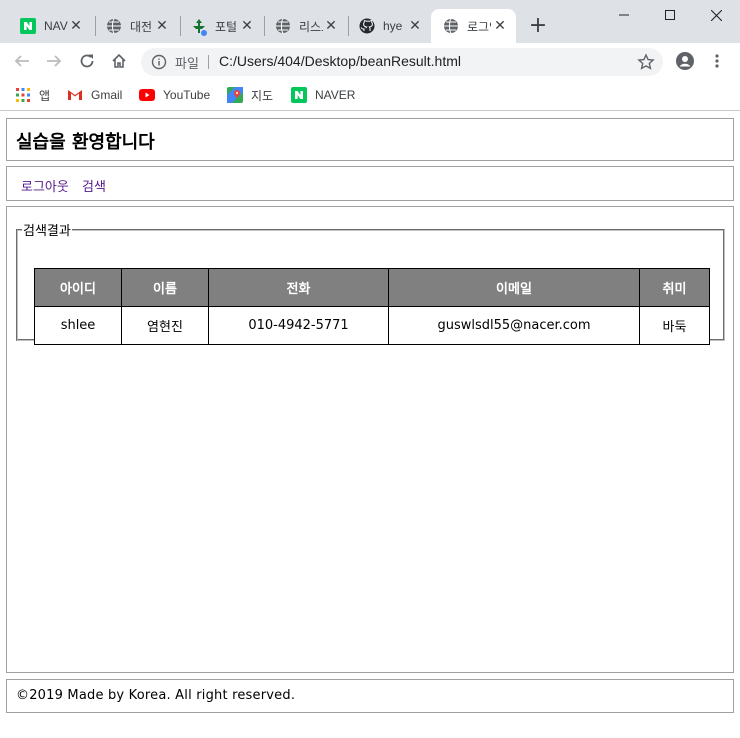 This screenshot has width=740, height=738. Describe the element at coordinates (45, 95) in the screenshot. I see `bookmark-label: 앱` at that location.